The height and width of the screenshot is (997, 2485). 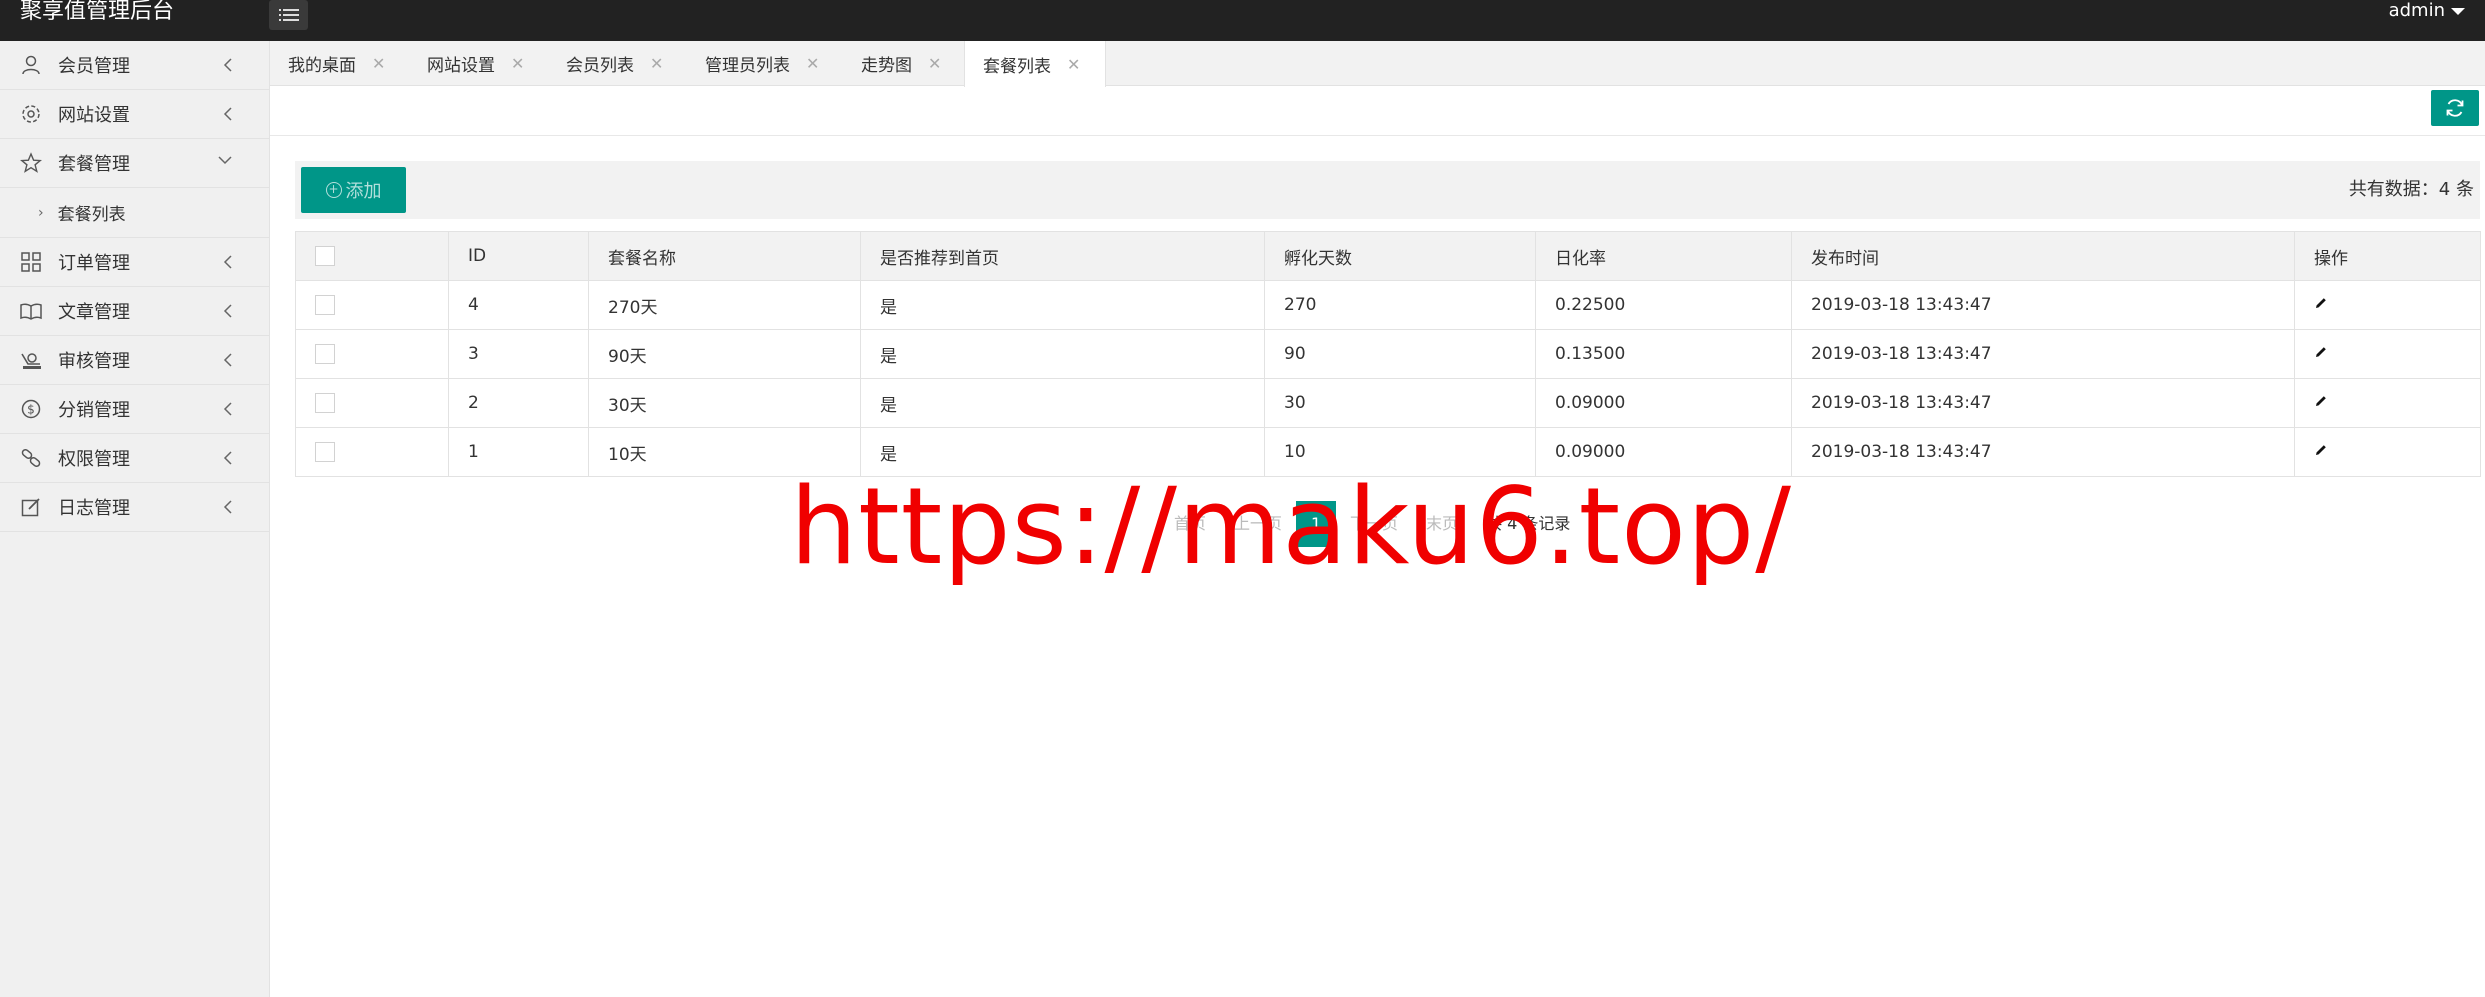 What do you see at coordinates (97, 12) in the screenshot?
I see `app-title: 聚享值管理后台` at bounding box center [97, 12].